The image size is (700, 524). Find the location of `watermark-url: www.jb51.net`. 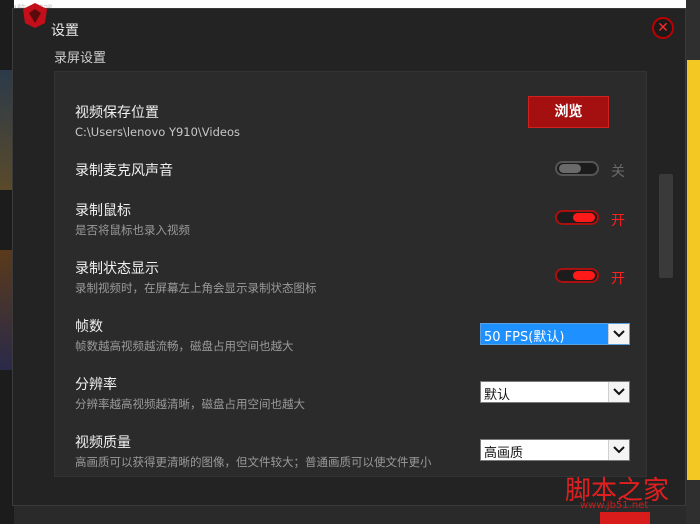

watermark-url: www.jb51.net is located at coordinates (614, 505).